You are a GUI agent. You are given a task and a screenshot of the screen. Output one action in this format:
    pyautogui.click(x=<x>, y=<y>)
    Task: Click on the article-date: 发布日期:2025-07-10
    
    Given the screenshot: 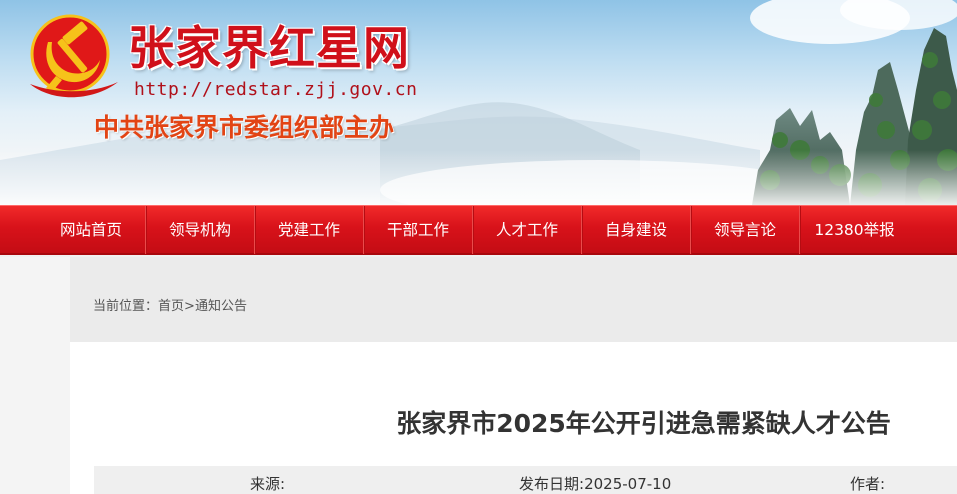 What is the action you would take?
    pyautogui.click(x=595, y=483)
    